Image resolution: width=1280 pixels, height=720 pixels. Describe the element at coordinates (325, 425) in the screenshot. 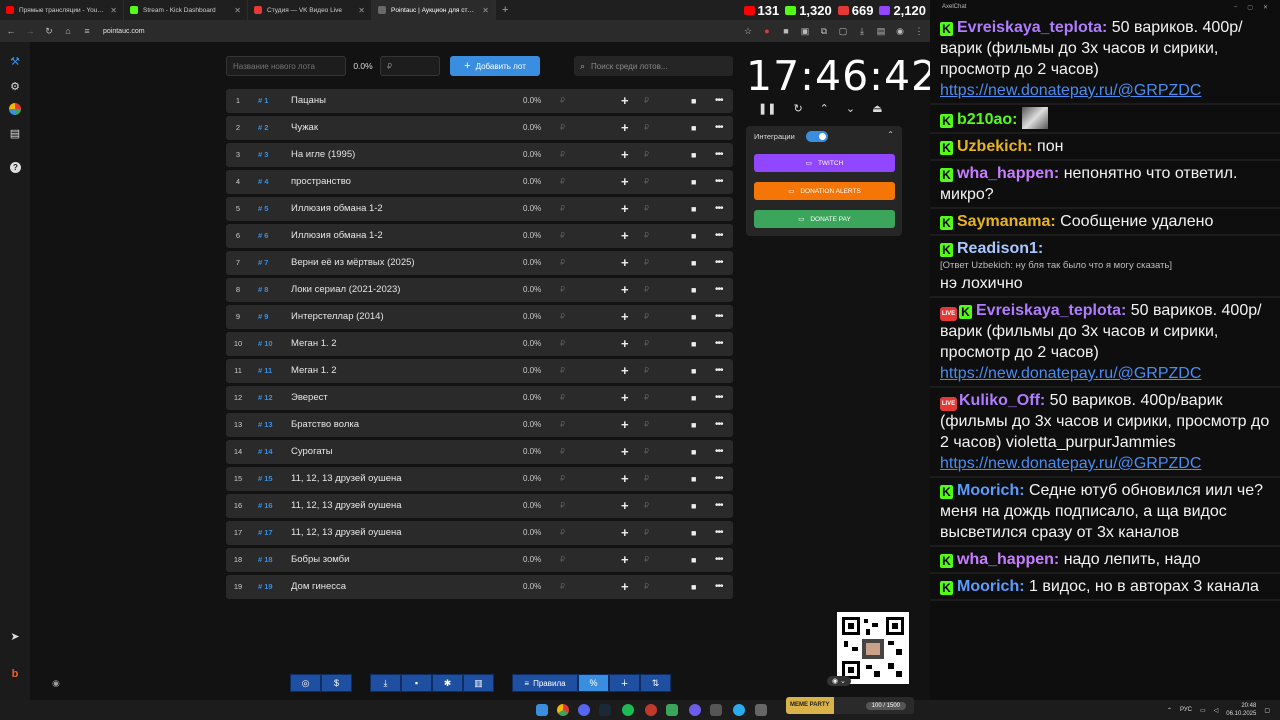

I see `lot-name: Братство волка` at that location.